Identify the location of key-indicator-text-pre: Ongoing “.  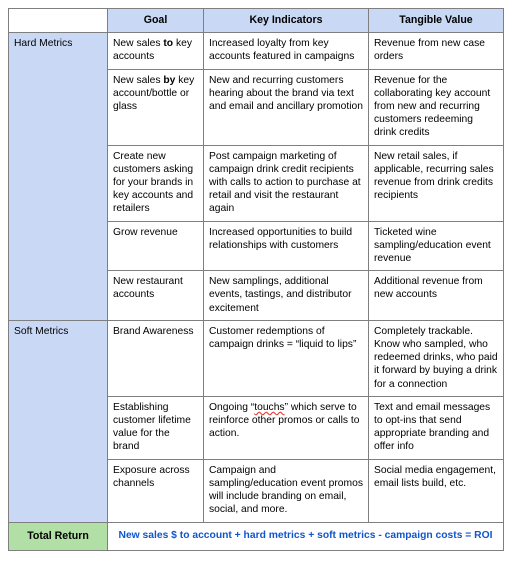
(232, 407).